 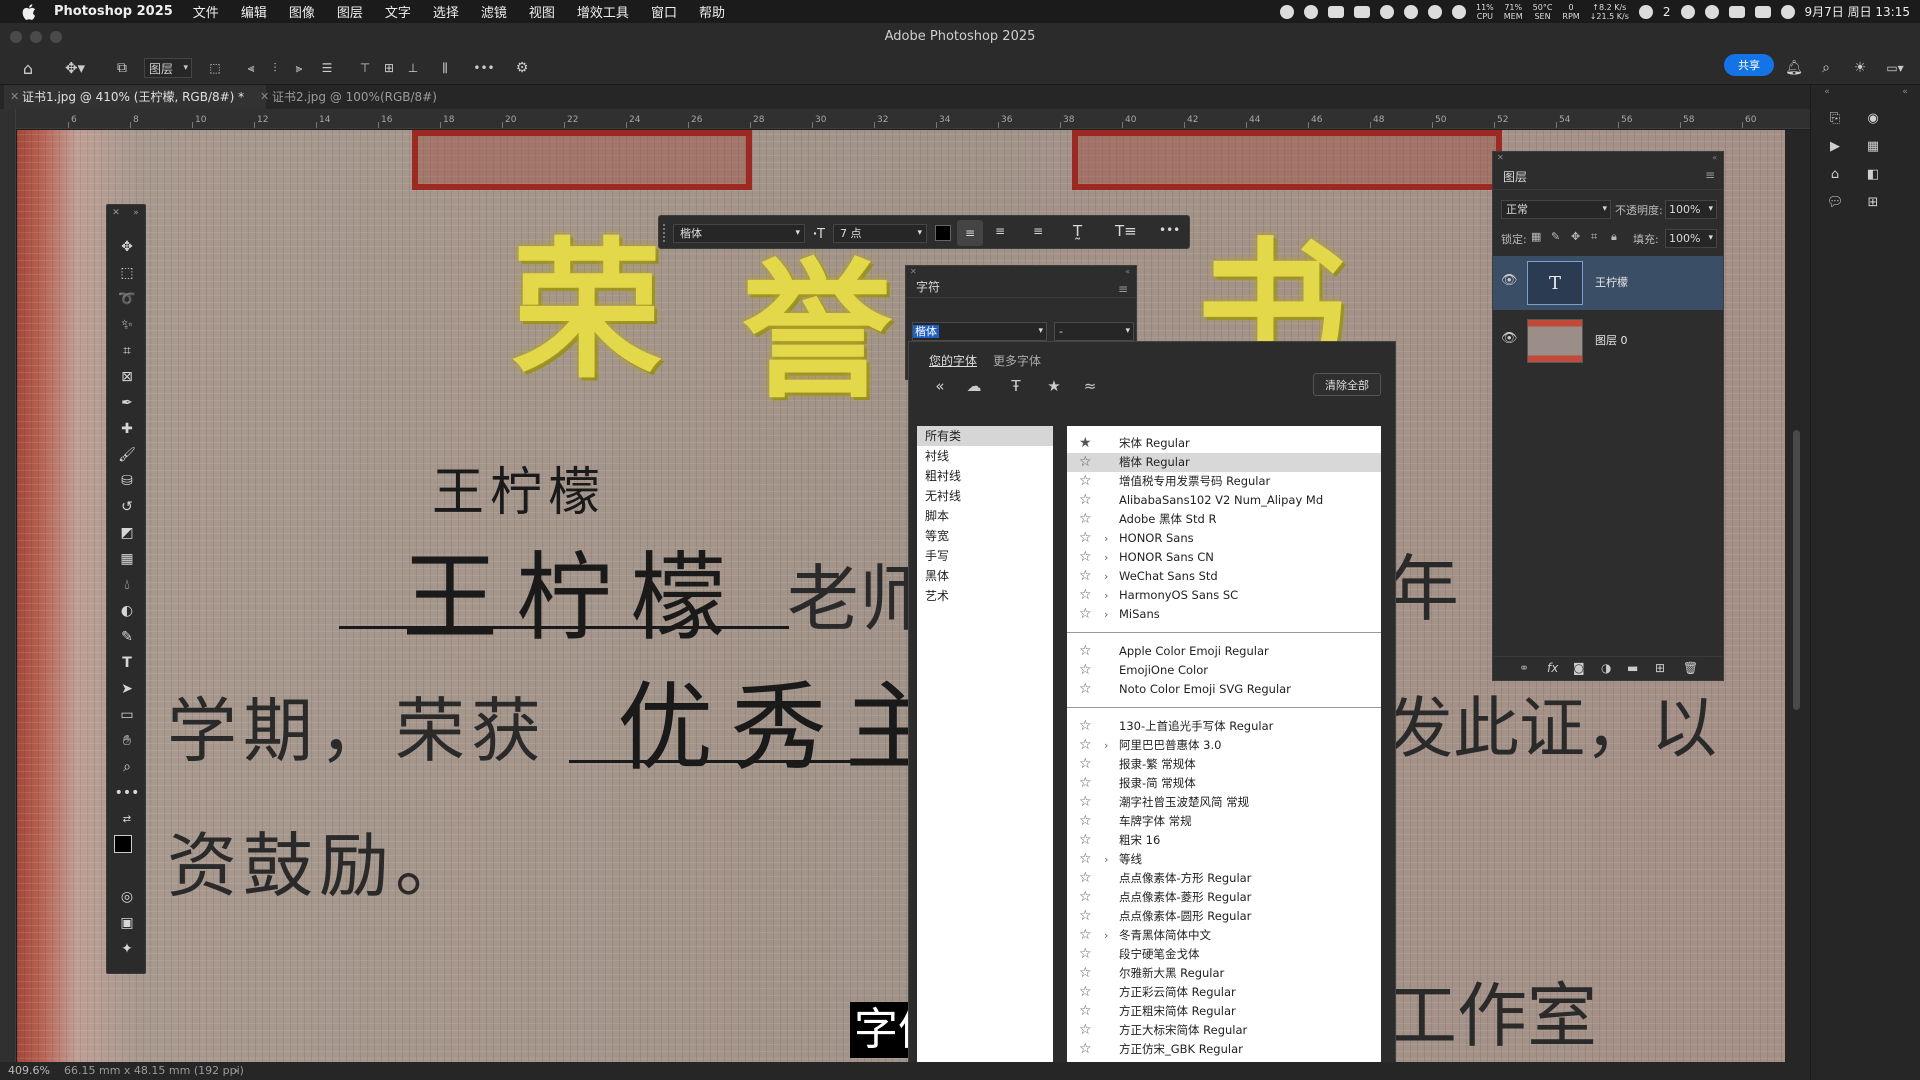 What do you see at coordinates (16, 37) in the screenshot?
I see `close-window-button` at bounding box center [16, 37].